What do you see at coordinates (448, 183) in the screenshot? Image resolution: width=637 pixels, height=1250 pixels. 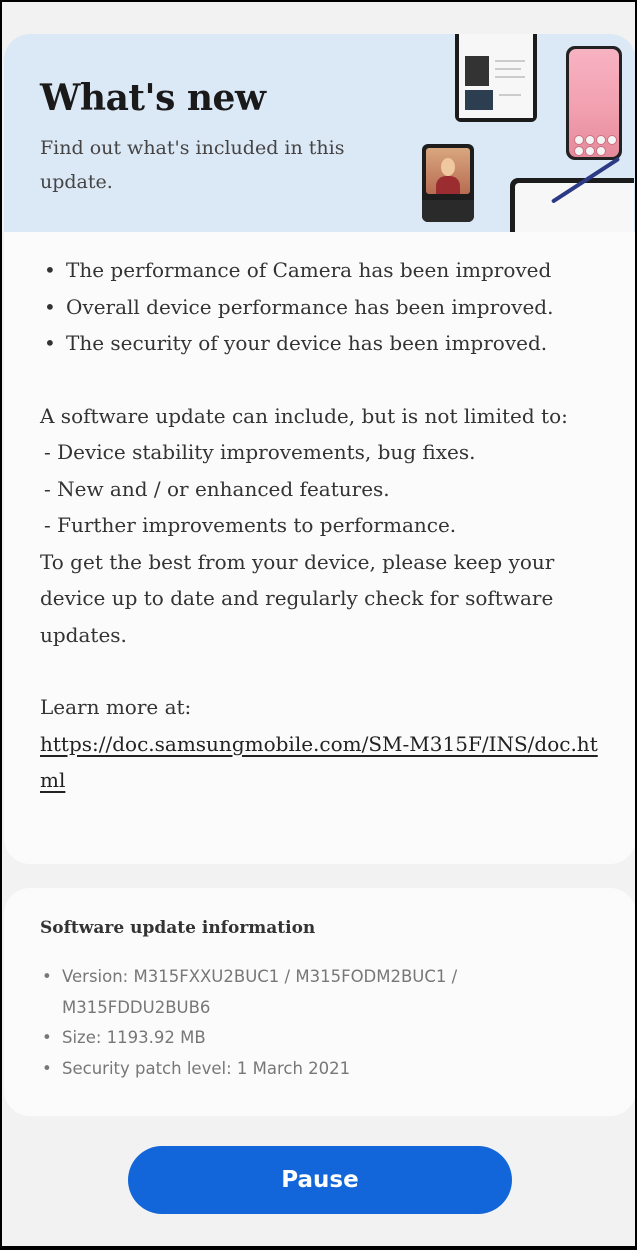 I see `foldable-phone-illustration-icon` at bounding box center [448, 183].